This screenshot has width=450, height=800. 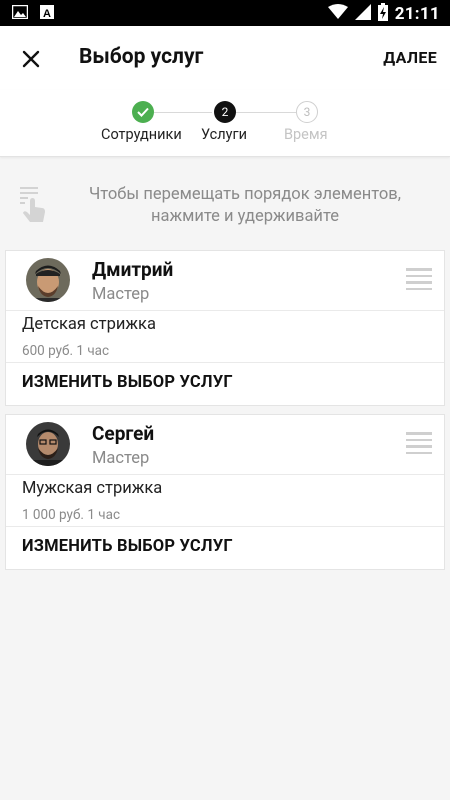 I want to click on status-bar-notifications: A, so click(x=33, y=12).